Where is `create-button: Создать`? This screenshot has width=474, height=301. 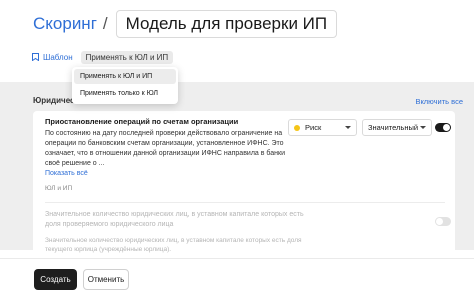 create-button: Создать is located at coordinates (55, 279).